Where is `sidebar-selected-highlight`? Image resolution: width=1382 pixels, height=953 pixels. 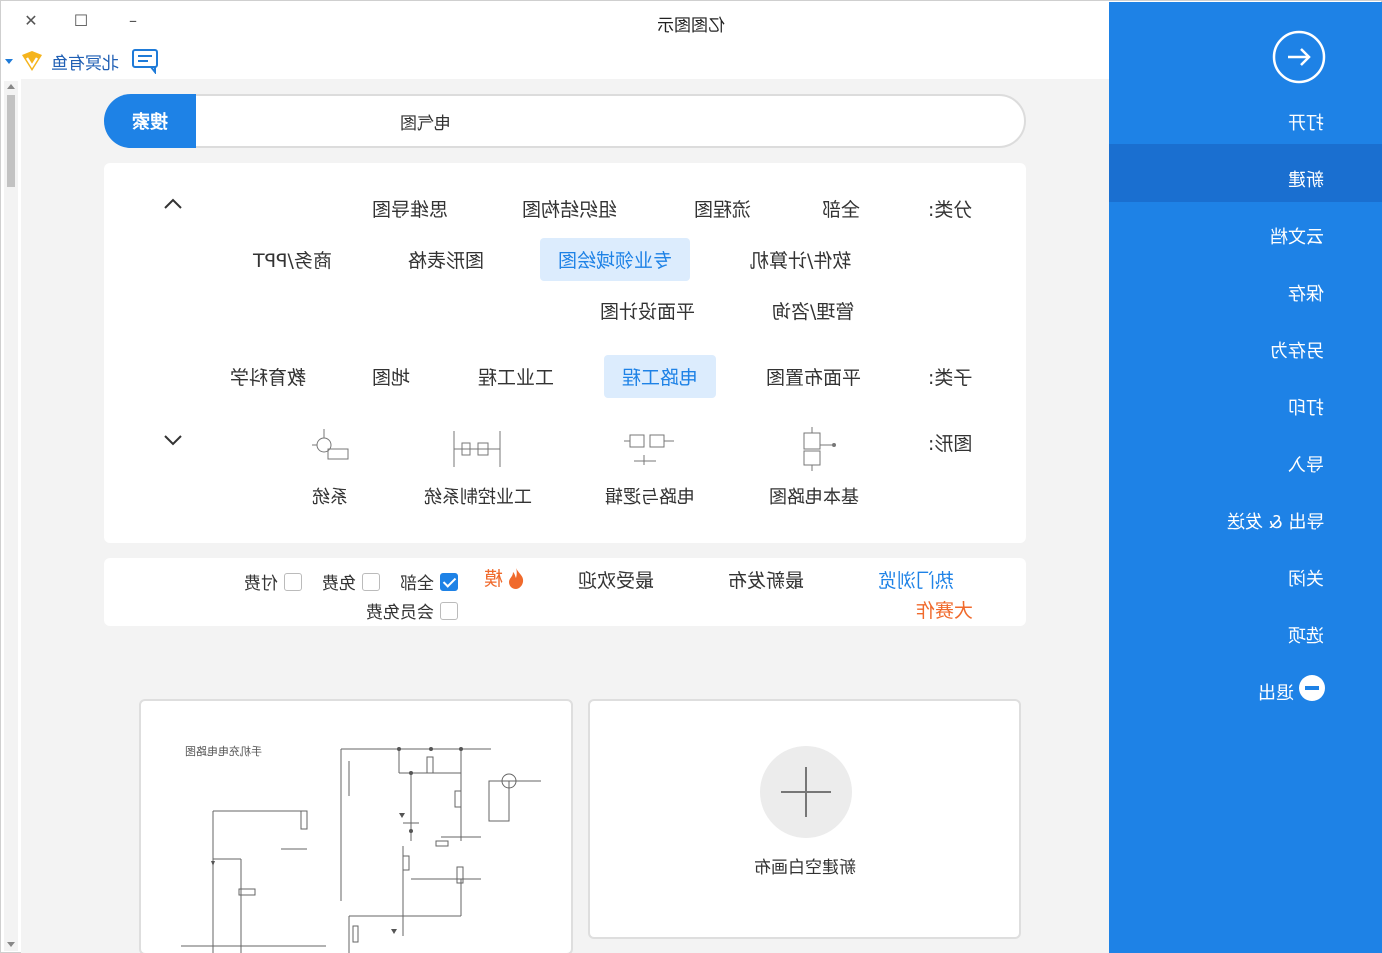
sidebar-selected-highlight is located at coordinates (1245, 173).